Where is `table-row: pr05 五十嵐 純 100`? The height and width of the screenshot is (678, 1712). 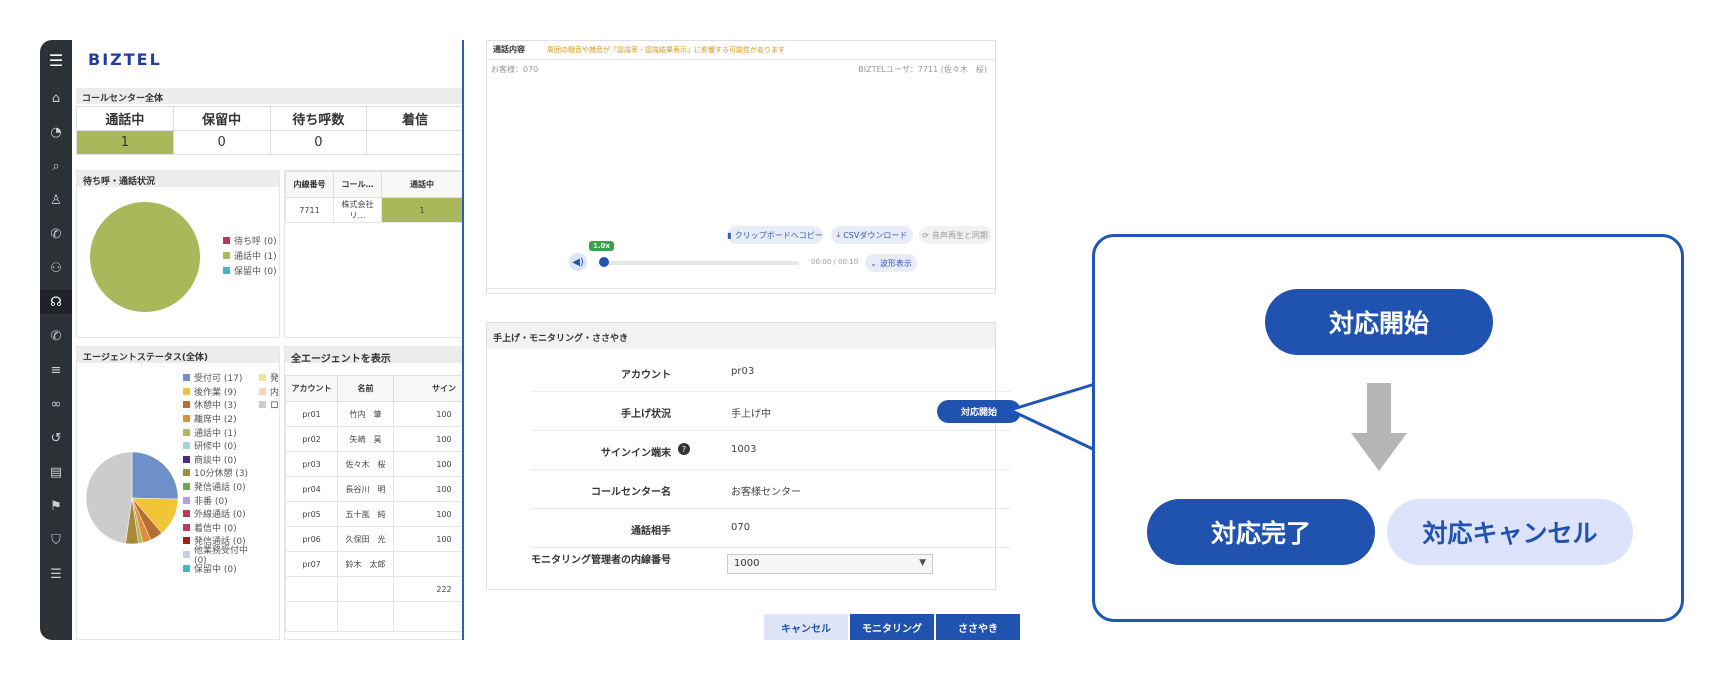 table-row: pr05 五十嵐 純 100 is located at coordinates (374, 514).